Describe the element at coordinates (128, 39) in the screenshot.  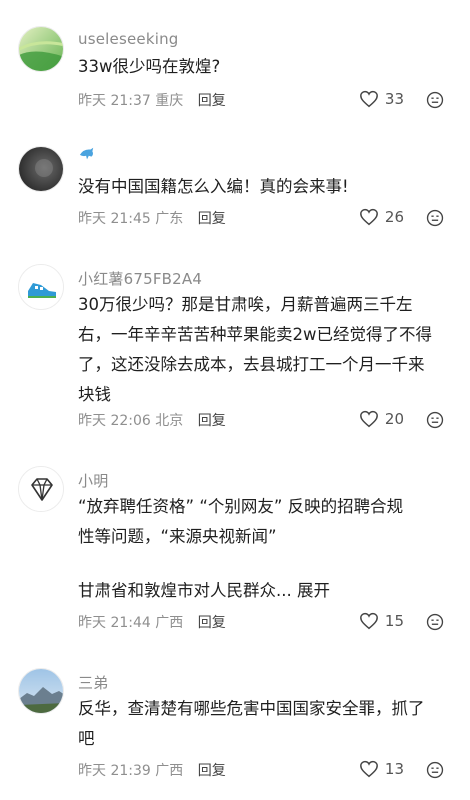
I see `username: useleseeking` at that location.